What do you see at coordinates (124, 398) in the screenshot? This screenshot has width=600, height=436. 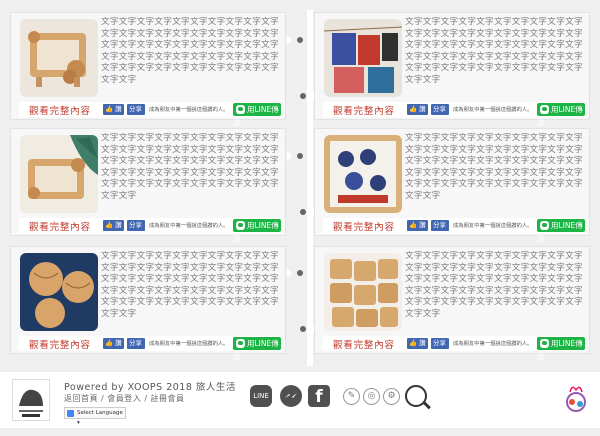 I see `footer-links: 返回首頁 / 會員登入 / 註冊會員` at bounding box center [124, 398].